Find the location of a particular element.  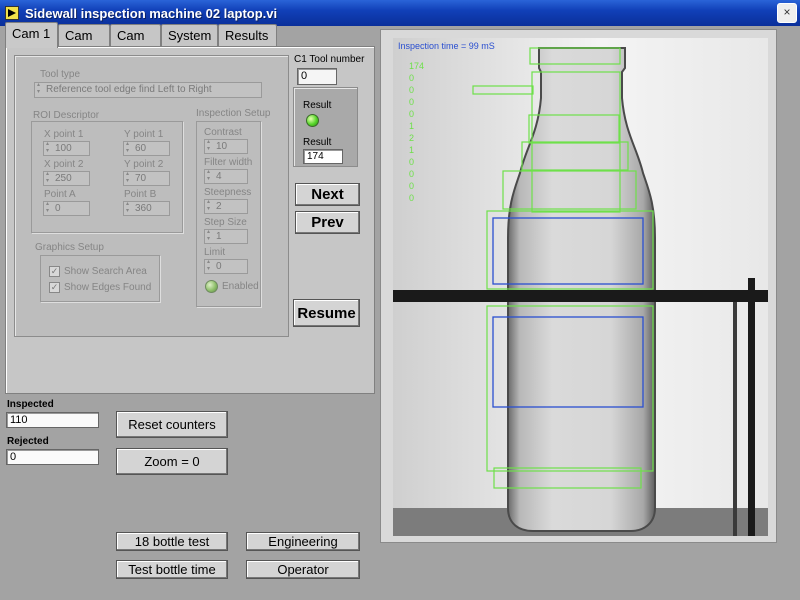

show-search-area-label: Show Search Area is located at coordinates (105, 271).